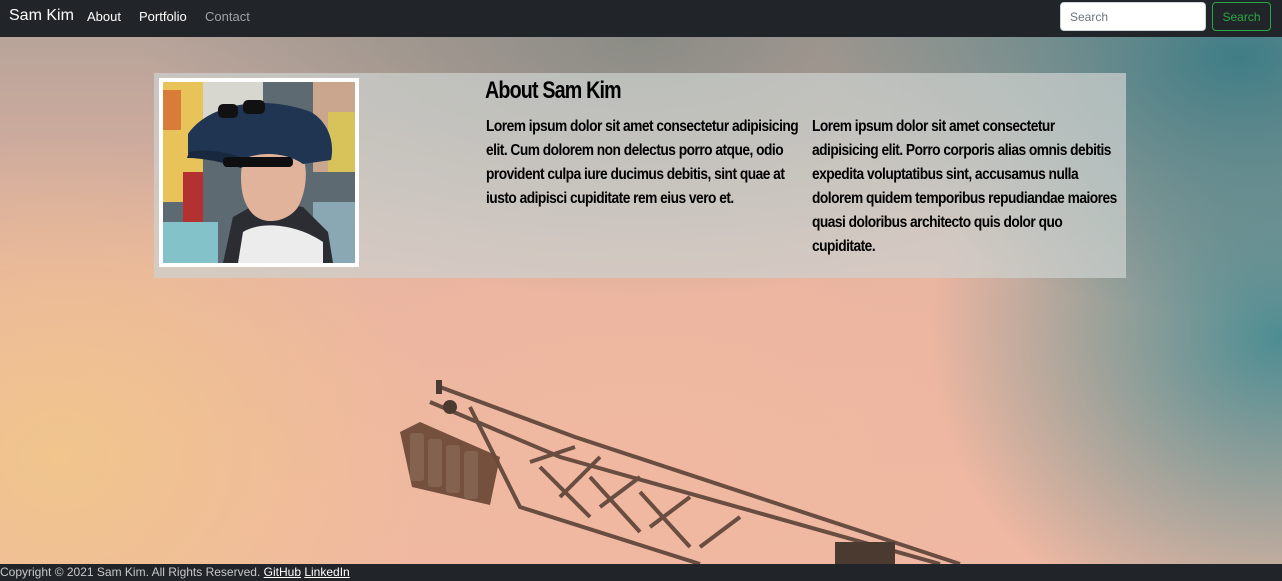  I want to click on profile-photo, so click(259, 172).